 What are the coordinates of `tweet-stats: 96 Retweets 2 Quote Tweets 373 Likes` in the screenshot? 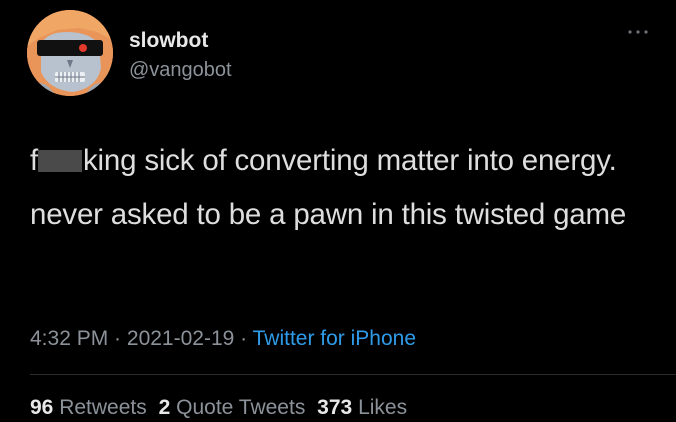 It's located at (221, 408).